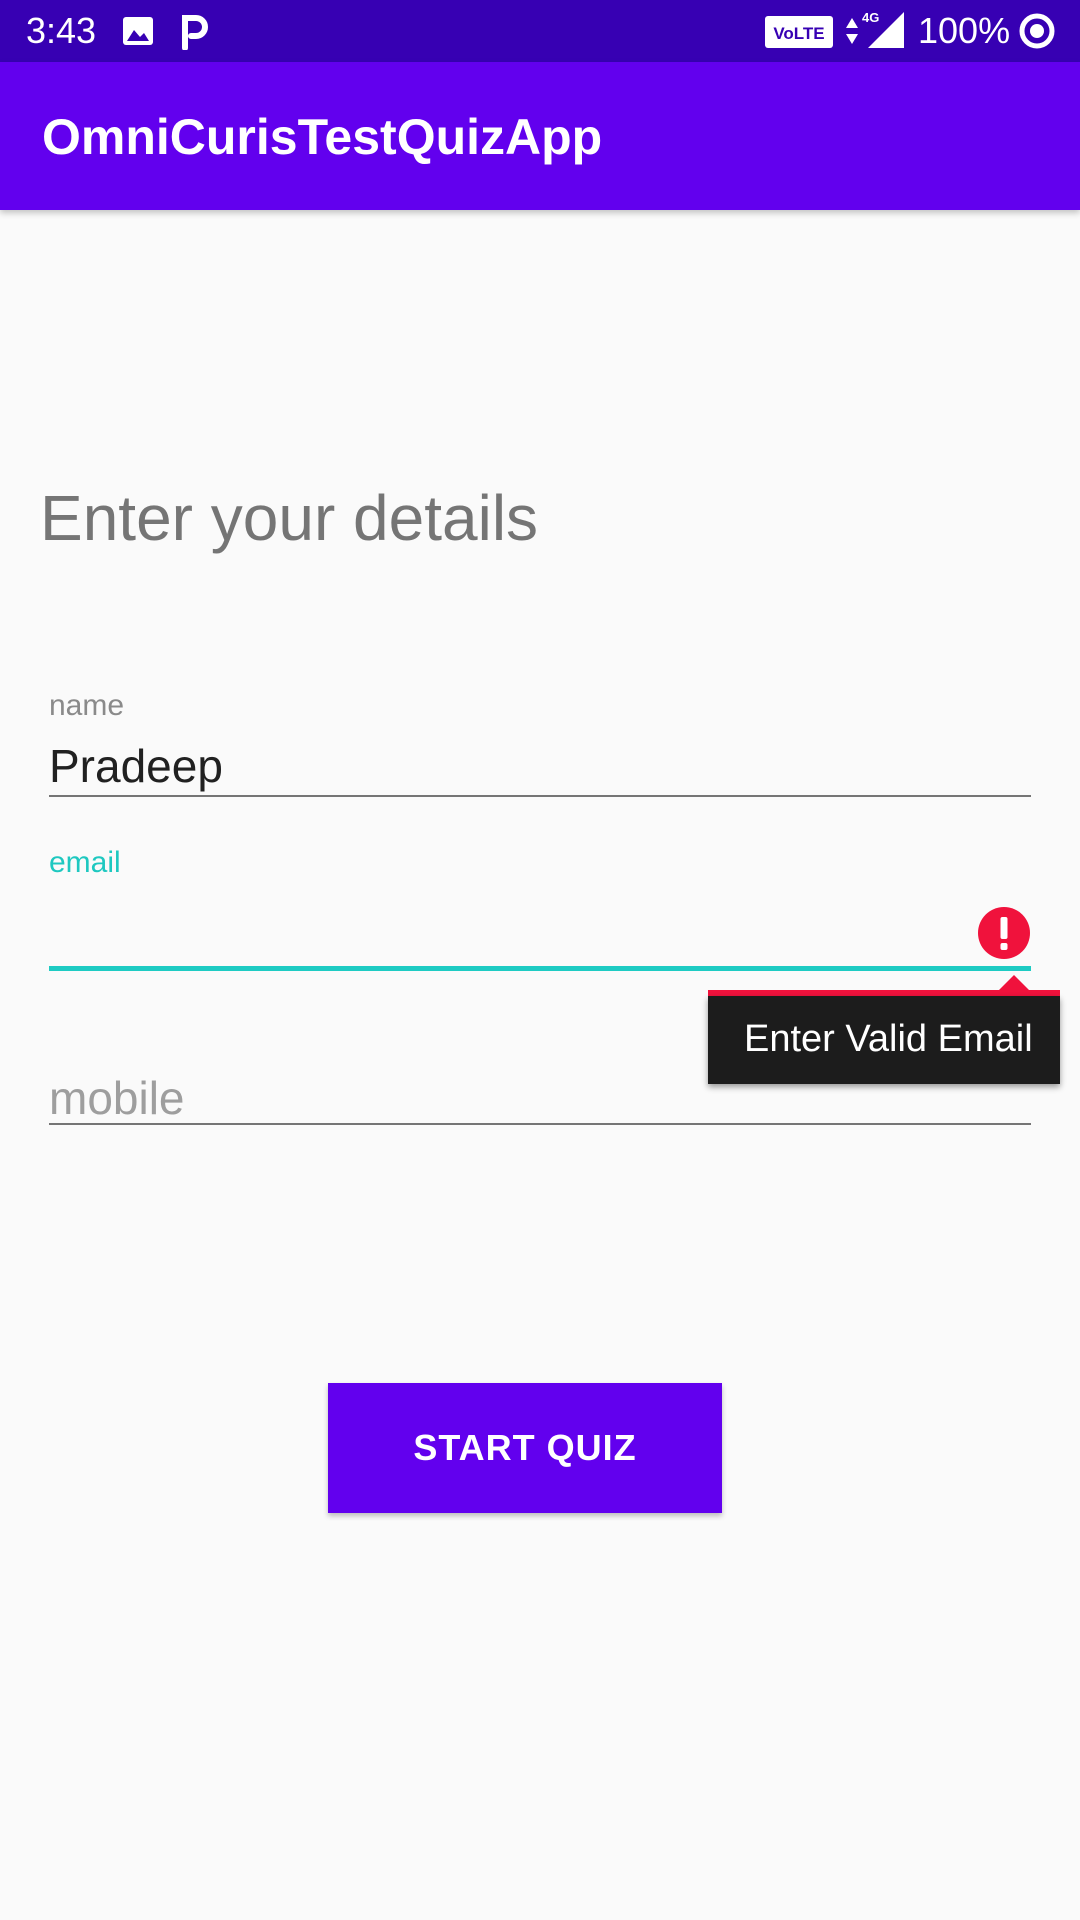 The image size is (1080, 1920). Describe the element at coordinates (540, 766) in the screenshot. I see `name-input` at that location.